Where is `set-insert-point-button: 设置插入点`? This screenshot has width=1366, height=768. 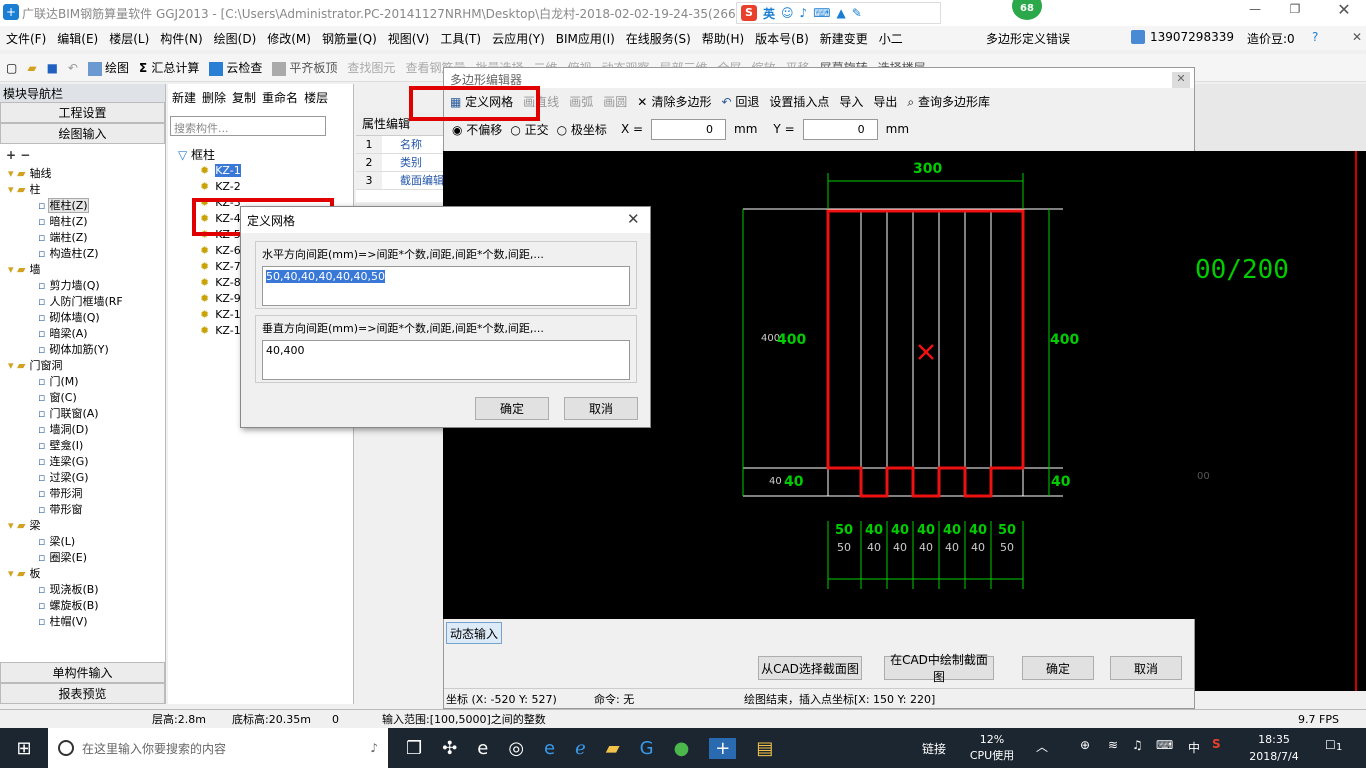
set-insert-point-button: 设置插入点 is located at coordinates (799, 101).